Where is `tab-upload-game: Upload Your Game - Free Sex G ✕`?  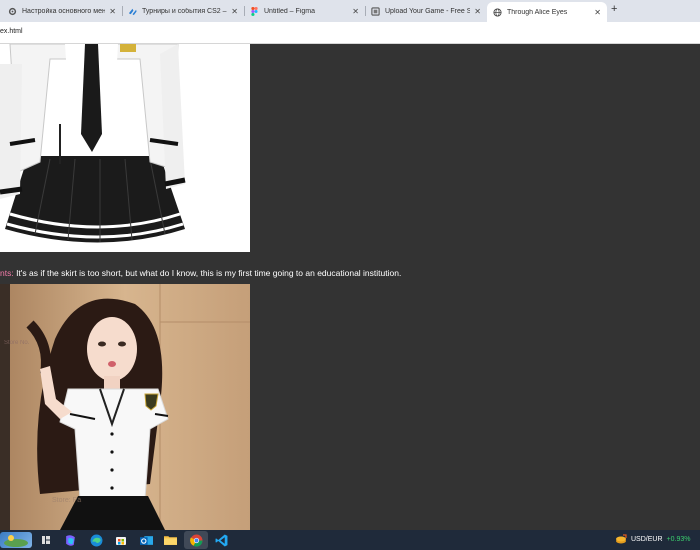
tab-upload-game: Upload Your Game - Free Sex G ✕ is located at coordinates (426, 11).